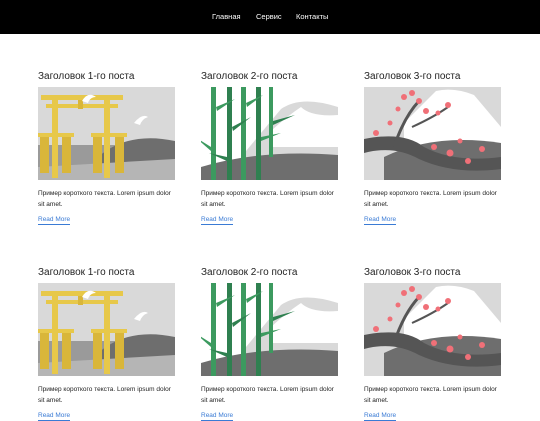 This screenshot has width=540, height=421. Describe the element at coordinates (312, 16) in the screenshot. I see `nav-link-contacts: Контакты` at that location.